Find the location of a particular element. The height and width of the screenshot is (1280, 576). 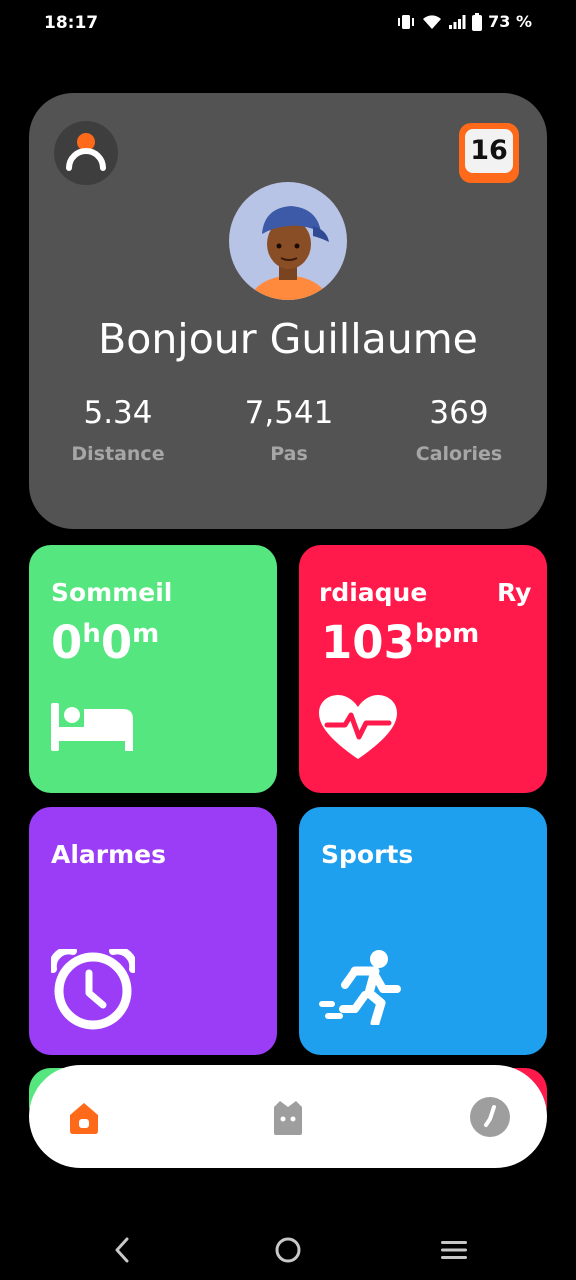

battery-icon is located at coordinates (477, 21).